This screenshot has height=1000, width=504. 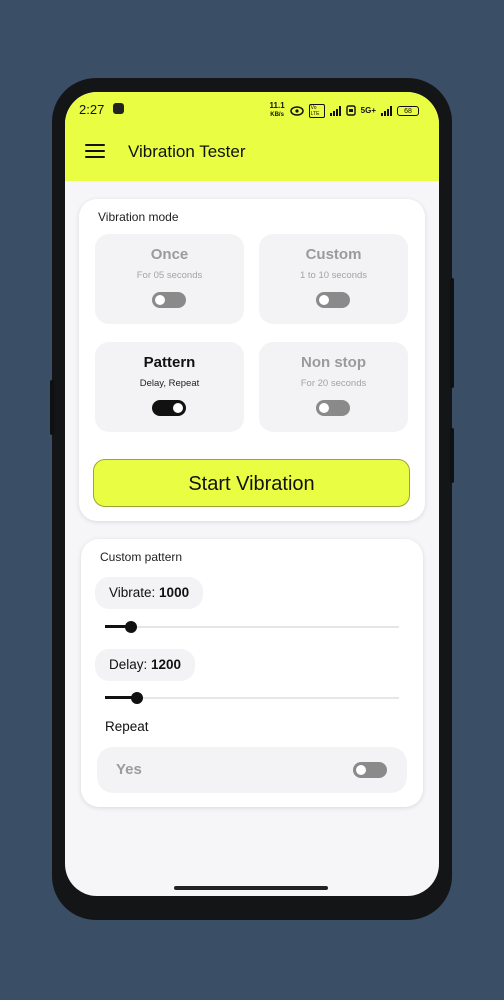 What do you see at coordinates (251, 888) in the screenshot?
I see `home-indicator` at bounding box center [251, 888].